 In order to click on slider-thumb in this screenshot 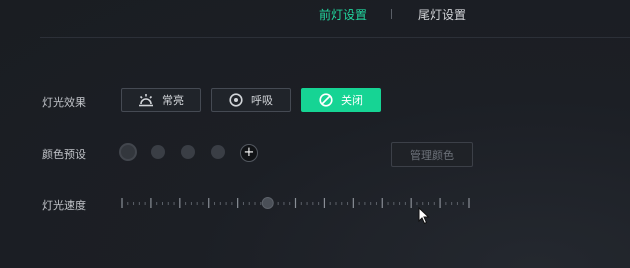, I will do `click(267, 203)`.